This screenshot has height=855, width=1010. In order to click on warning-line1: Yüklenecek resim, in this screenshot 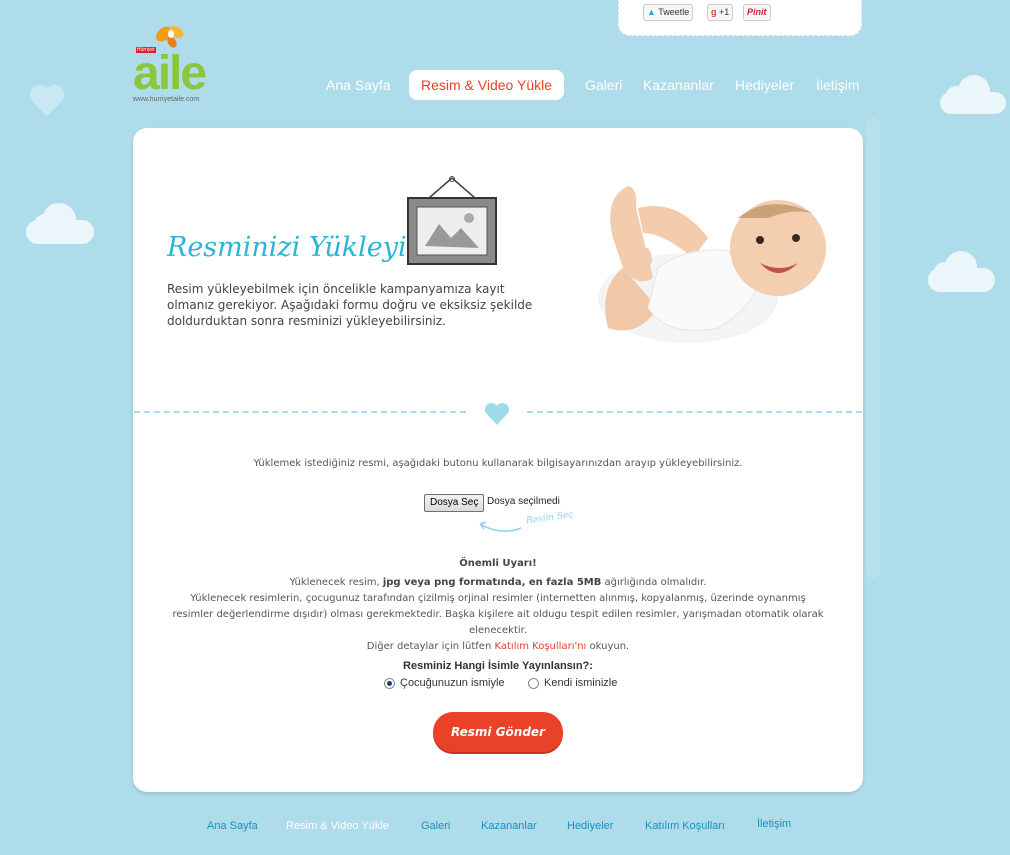, I will do `click(336, 582)`.